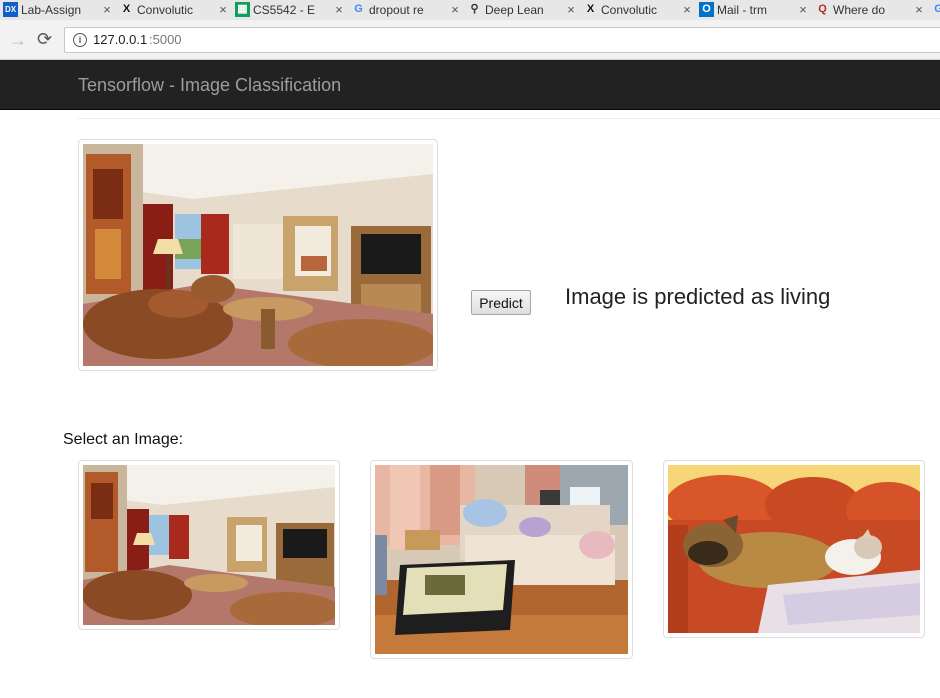 The height and width of the screenshot is (698, 940). I want to click on app-navbar: Tensorflow - Image Classification, so click(470, 85).